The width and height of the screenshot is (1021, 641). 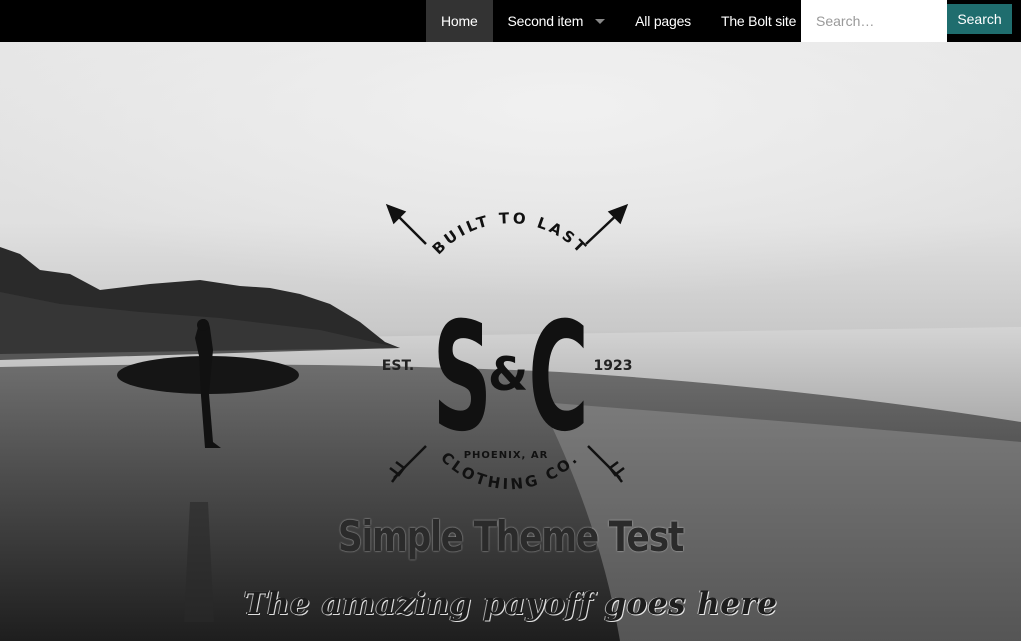 I want to click on nav-item-all-pages: All pages, so click(x=663, y=21).